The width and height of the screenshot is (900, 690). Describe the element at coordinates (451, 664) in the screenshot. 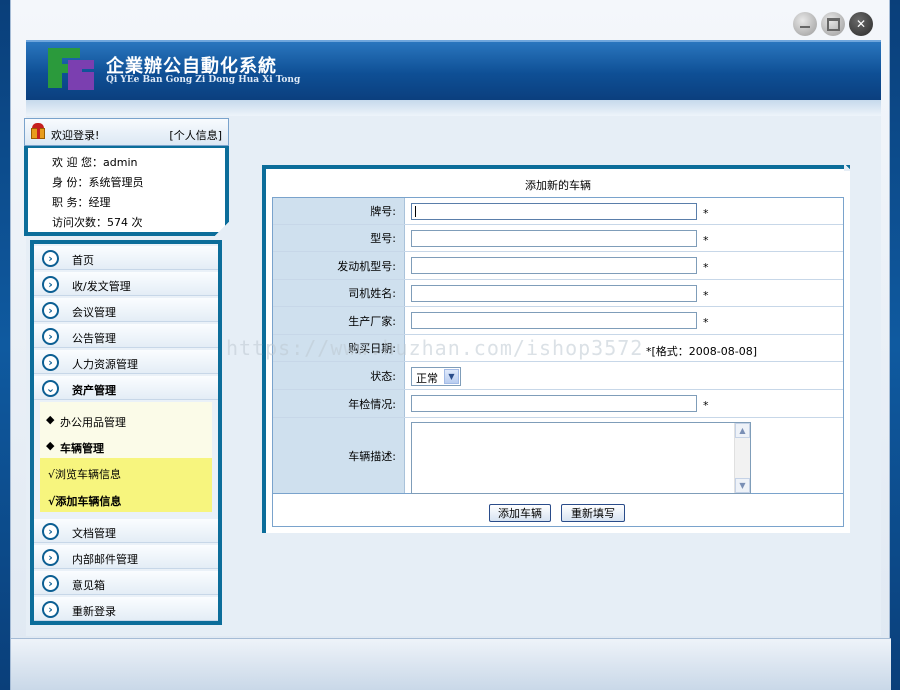

I see `app-footer` at that location.